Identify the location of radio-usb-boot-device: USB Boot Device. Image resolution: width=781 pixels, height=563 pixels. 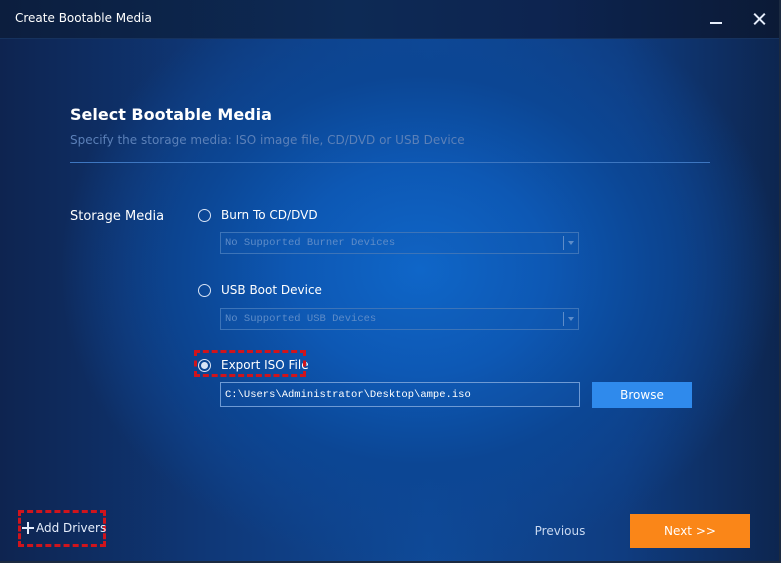
(260, 290).